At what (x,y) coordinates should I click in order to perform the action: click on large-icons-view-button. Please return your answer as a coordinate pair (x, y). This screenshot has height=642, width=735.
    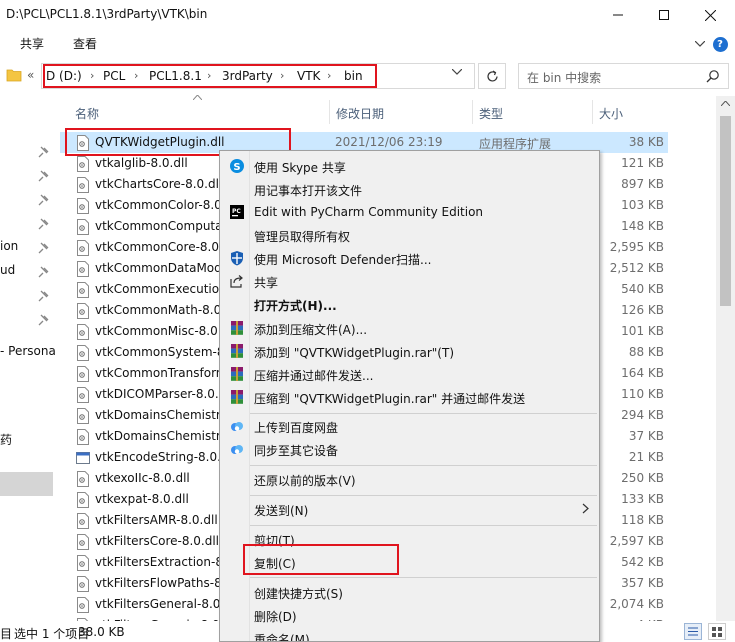
    Looking at the image, I should click on (717, 631).